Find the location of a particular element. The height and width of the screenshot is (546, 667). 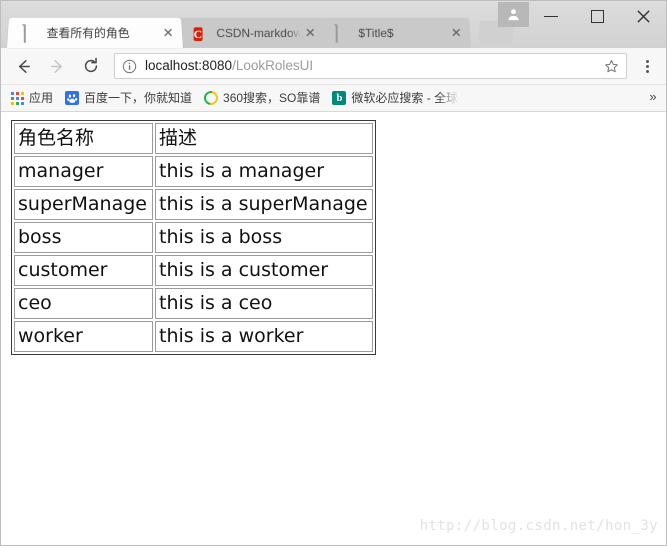

table-header-role-name: 角色名称 is located at coordinates (83, 138).